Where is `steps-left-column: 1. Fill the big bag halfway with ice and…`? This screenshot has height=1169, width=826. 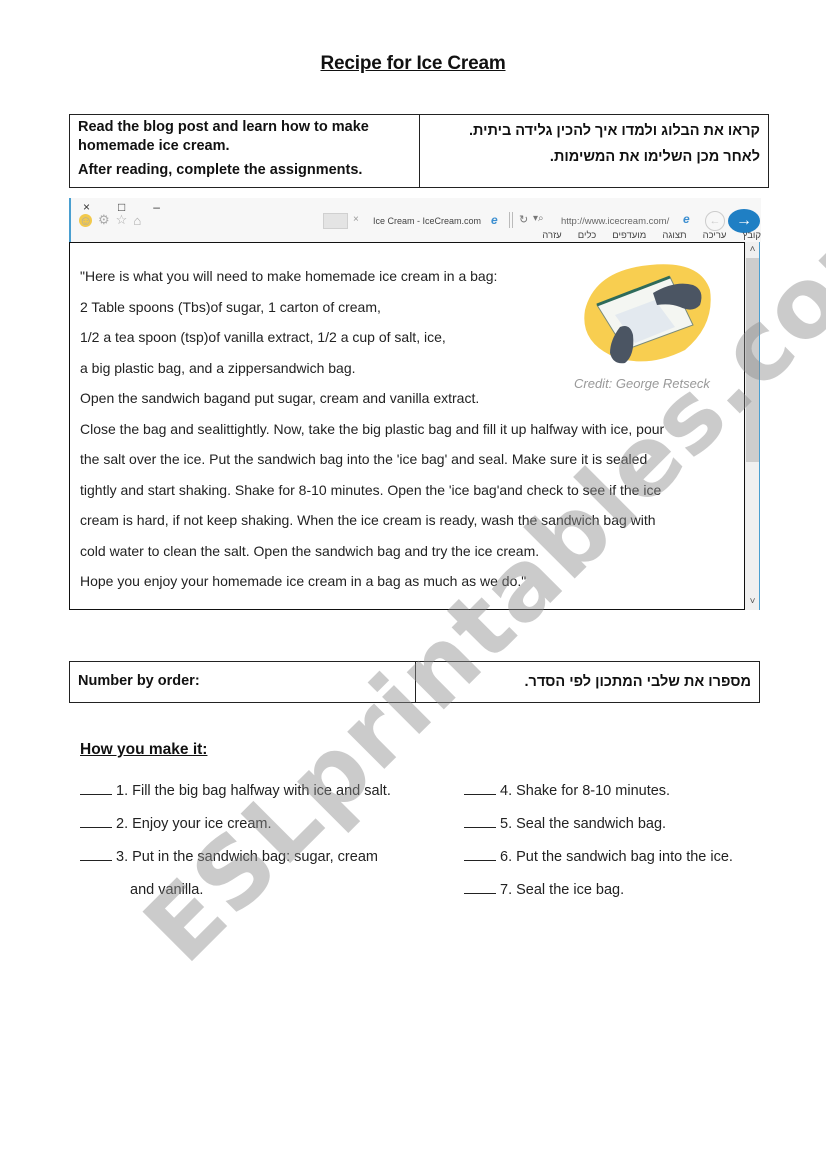
steps-left-column: 1. Fill the big bag halfway with ice and… is located at coordinates (235, 841).